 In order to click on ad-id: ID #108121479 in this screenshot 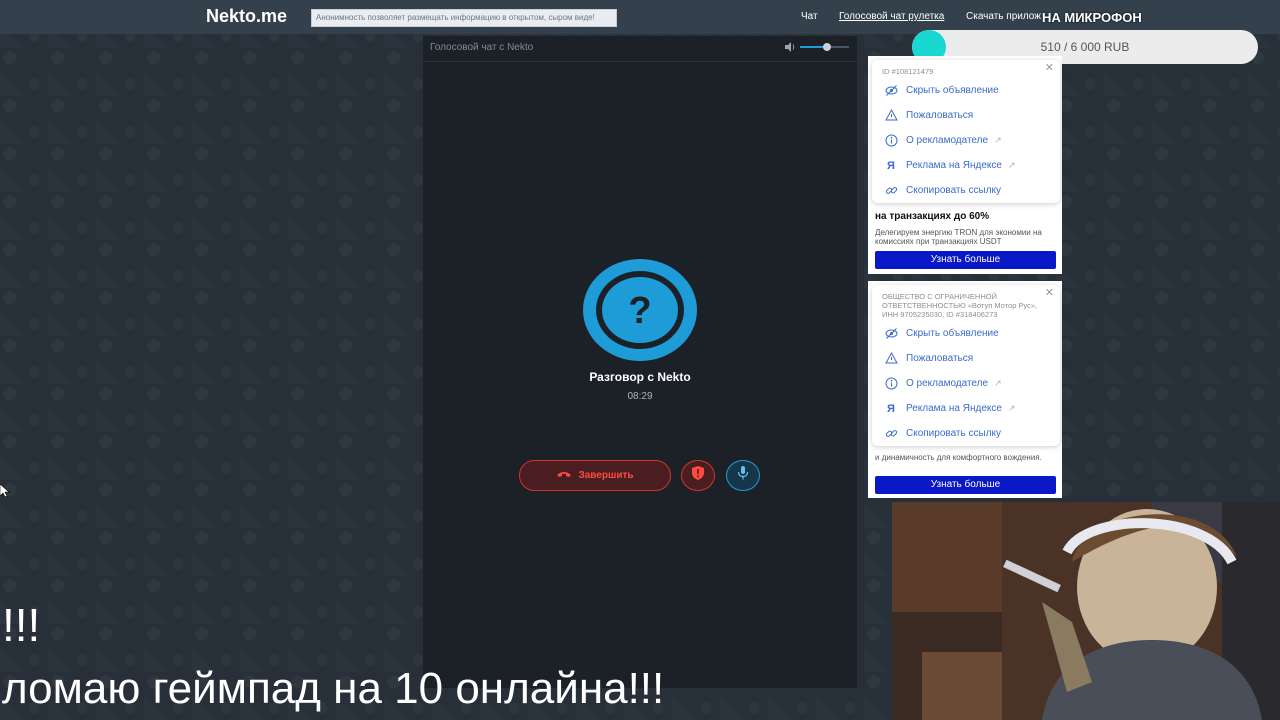, I will do `click(908, 71)`.